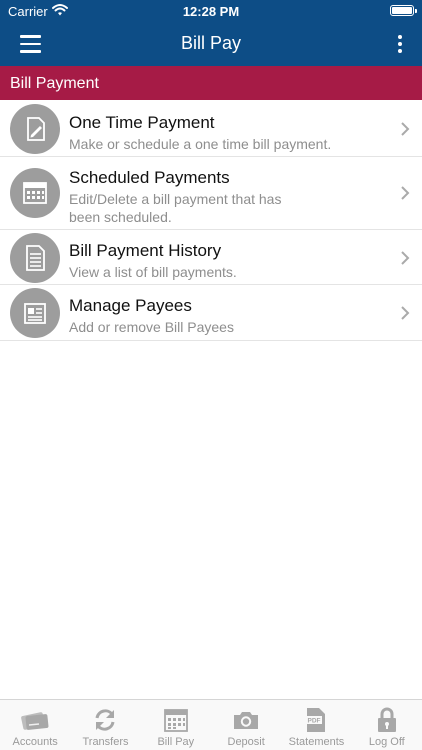 This screenshot has width=422, height=750. What do you see at coordinates (246, 742) in the screenshot?
I see `tab-label: Deposit` at bounding box center [246, 742].